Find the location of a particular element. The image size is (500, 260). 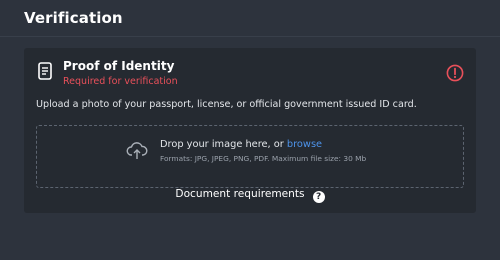

card-subtitle: Required for verification is located at coordinates (120, 81).